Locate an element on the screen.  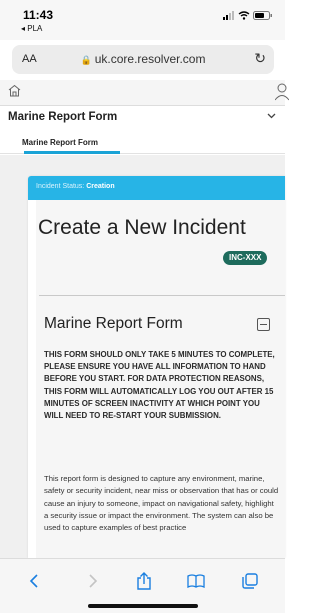
tab-marine-report-form: Marine Report Form is located at coordinates (60, 142).